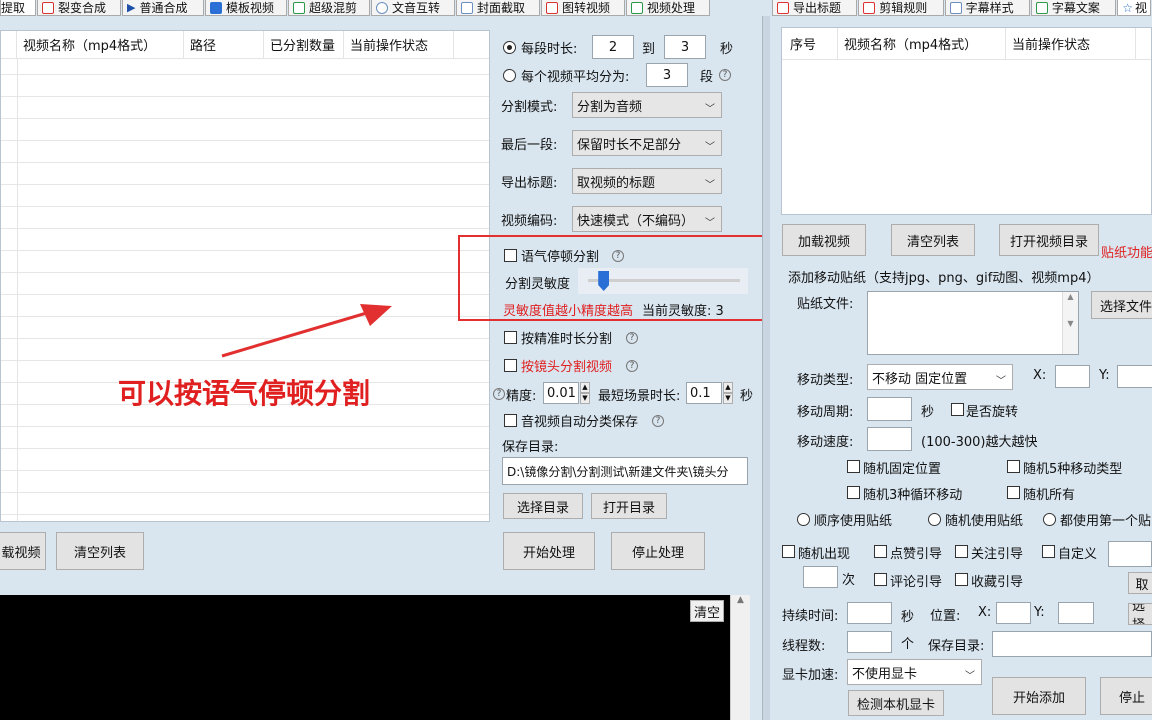 Image resolution: width=1152 pixels, height=720 pixels. What do you see at coordinates (973, 323) in the screenshot?
I see `sticker-file-textarea: ▲ ▼` at bounding box center [973, 323].